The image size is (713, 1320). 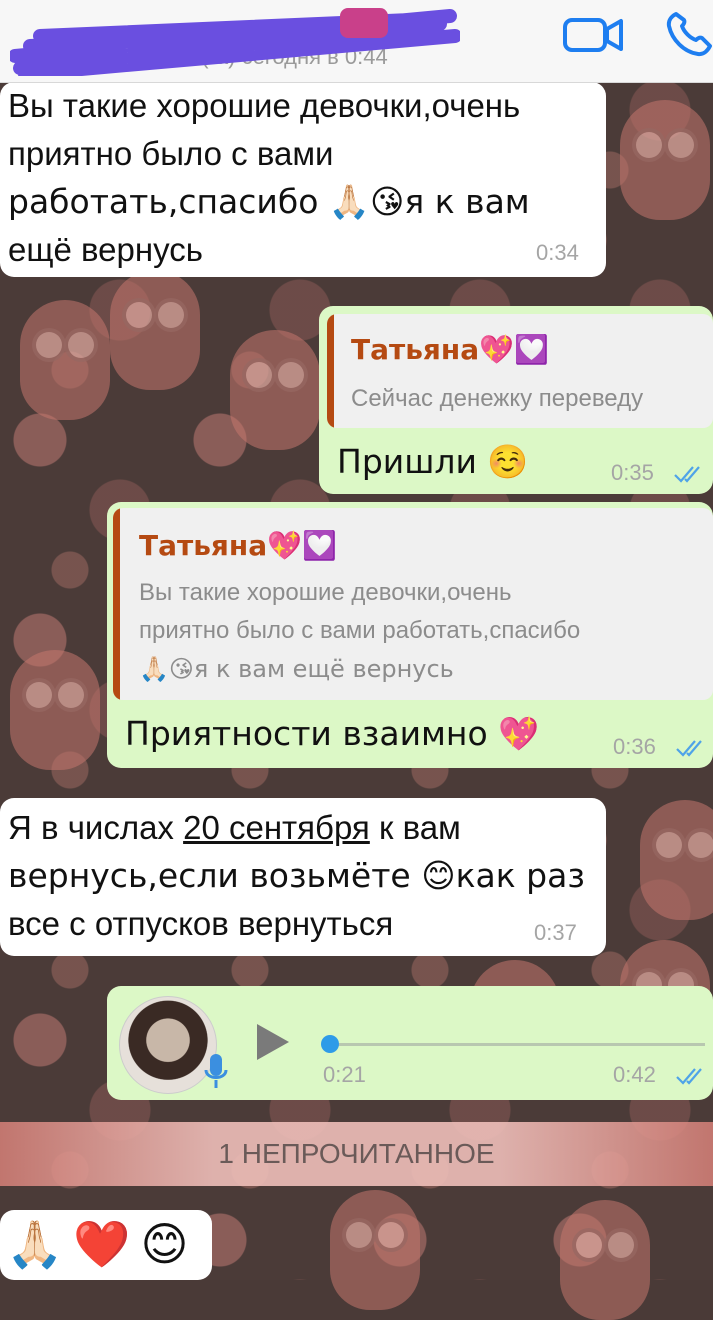 What do you see at coordinates (332, 733) in the screenshot?
I see `message-text: Приятности взаимно 💖` at bounding box center [332, 733].